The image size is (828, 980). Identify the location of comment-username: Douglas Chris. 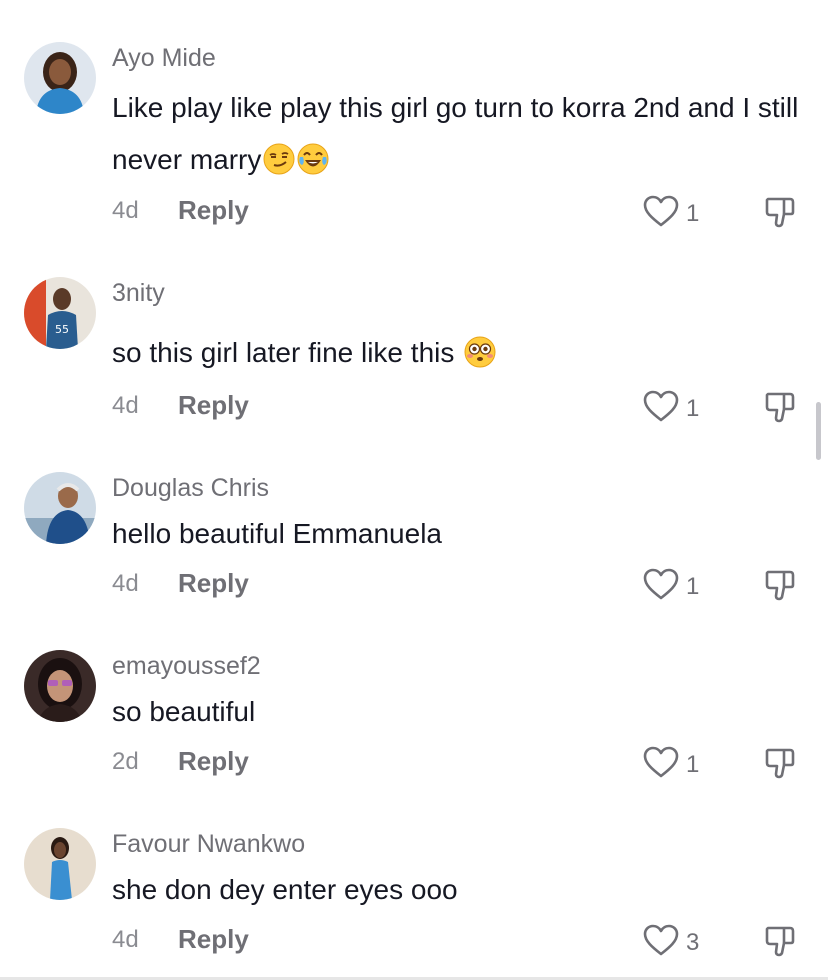
(190, 488).